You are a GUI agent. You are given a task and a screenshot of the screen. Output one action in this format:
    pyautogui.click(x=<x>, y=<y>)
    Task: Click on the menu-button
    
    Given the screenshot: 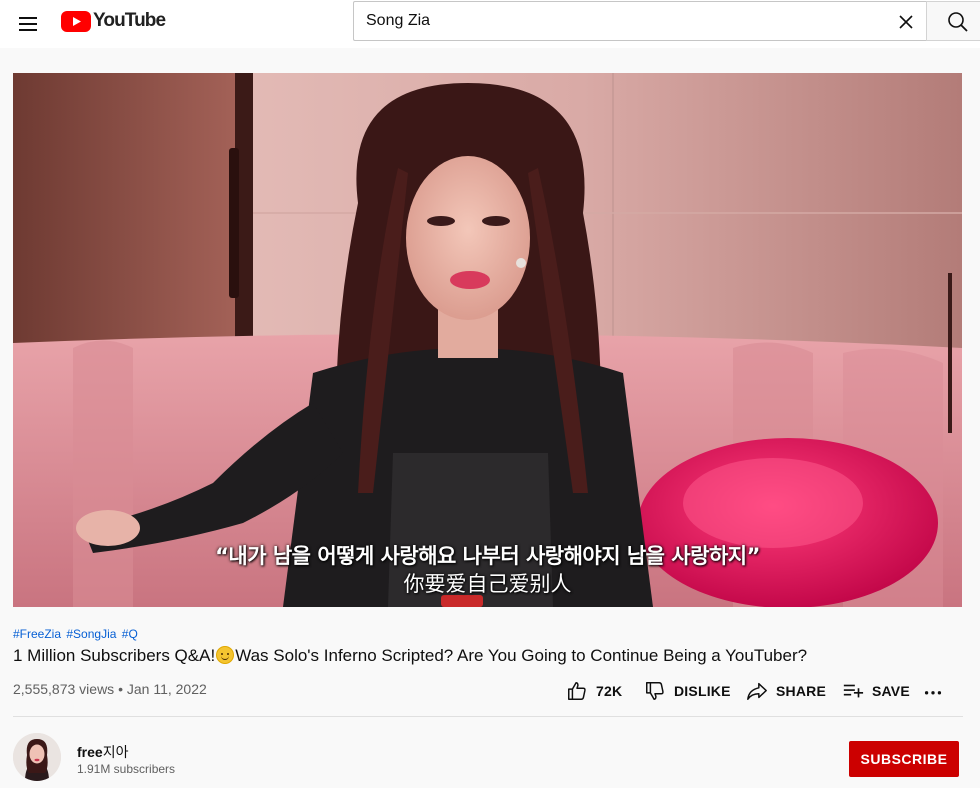 What is the action you would take?
    pyautogui.click(x=28, y=24)
    